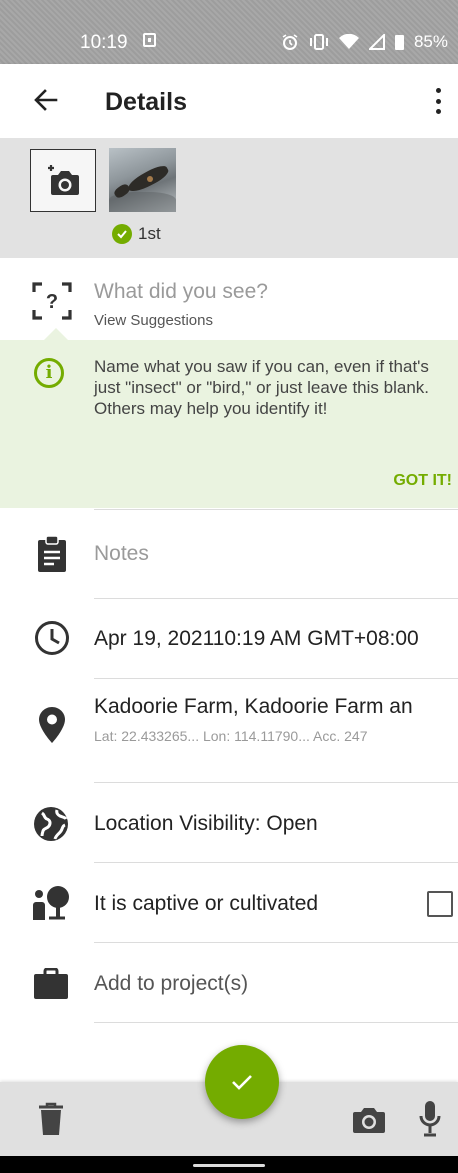 Image resolution: width=458 pixels, height=1173 pixels. What do you see at coordinates (51, 983) in the screenshot?
I see `briefcase-icon` at bounding box center [51, 983].